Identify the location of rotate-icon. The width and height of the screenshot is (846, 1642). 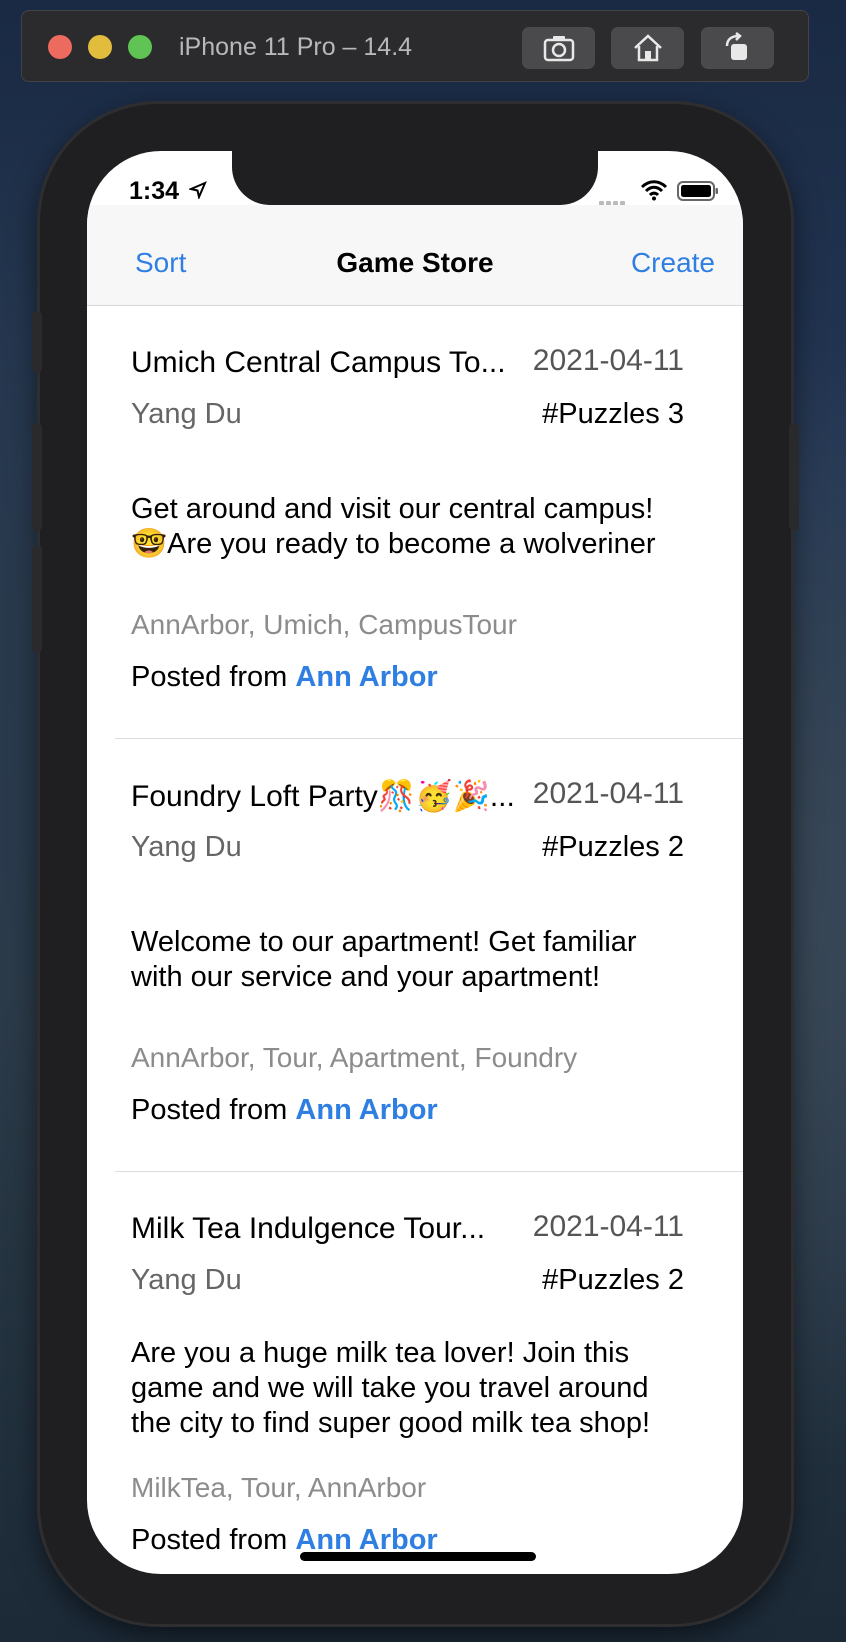
(736, 46).